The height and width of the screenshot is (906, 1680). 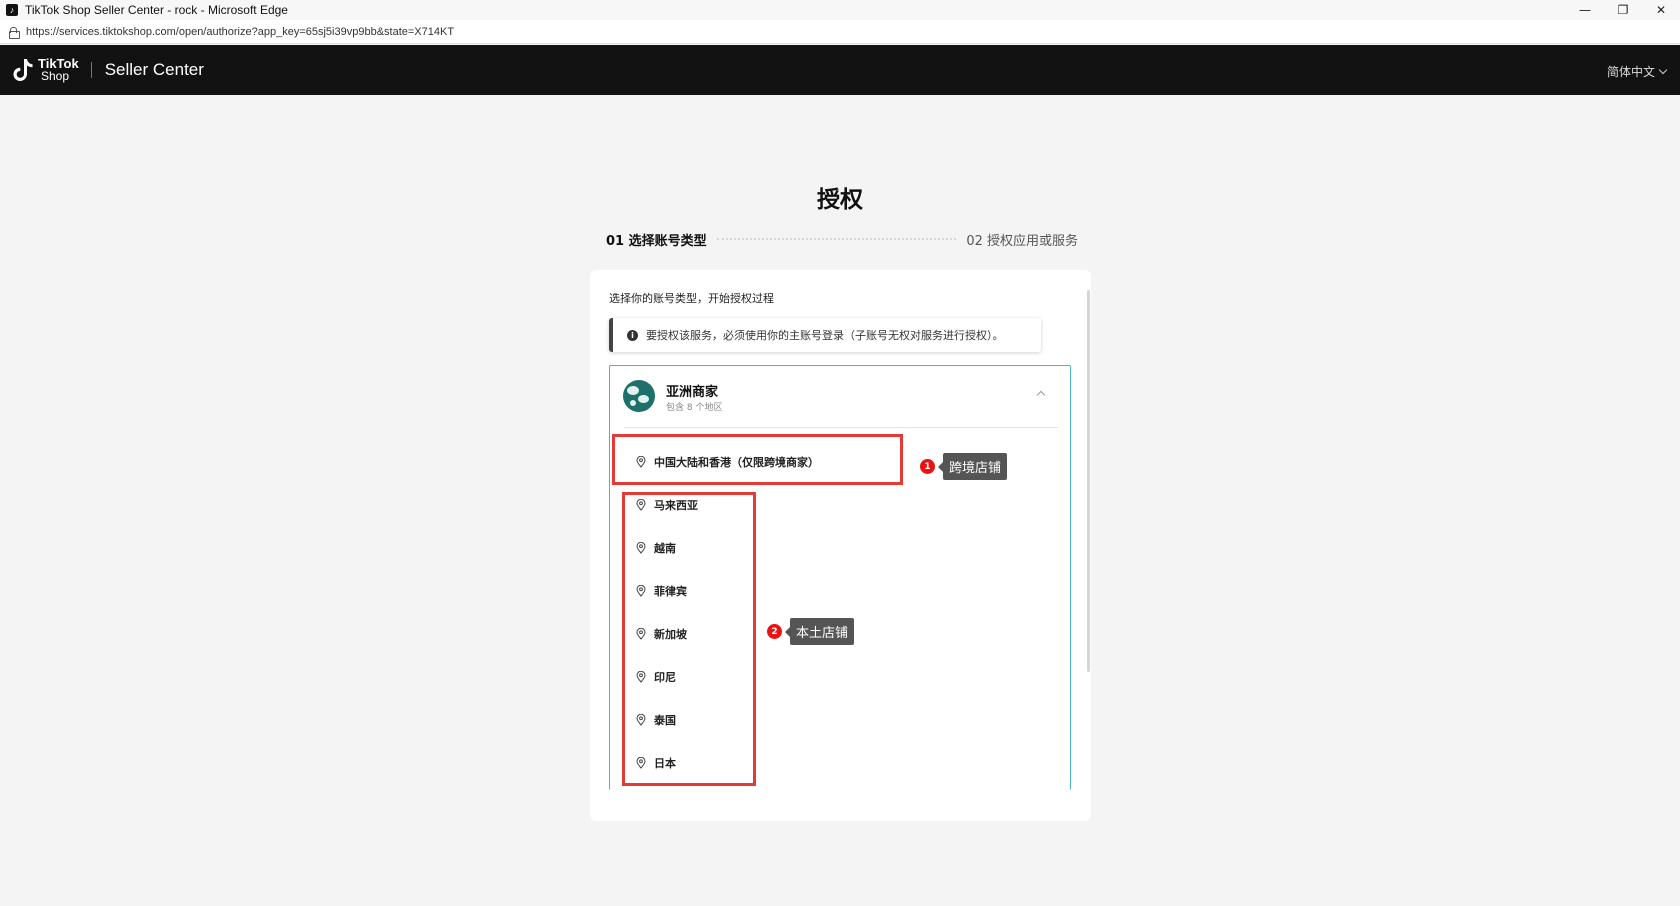 I want to click on stepper: 01 选择账号类型 02 授权应用或服务, so click(x=842, y=239).